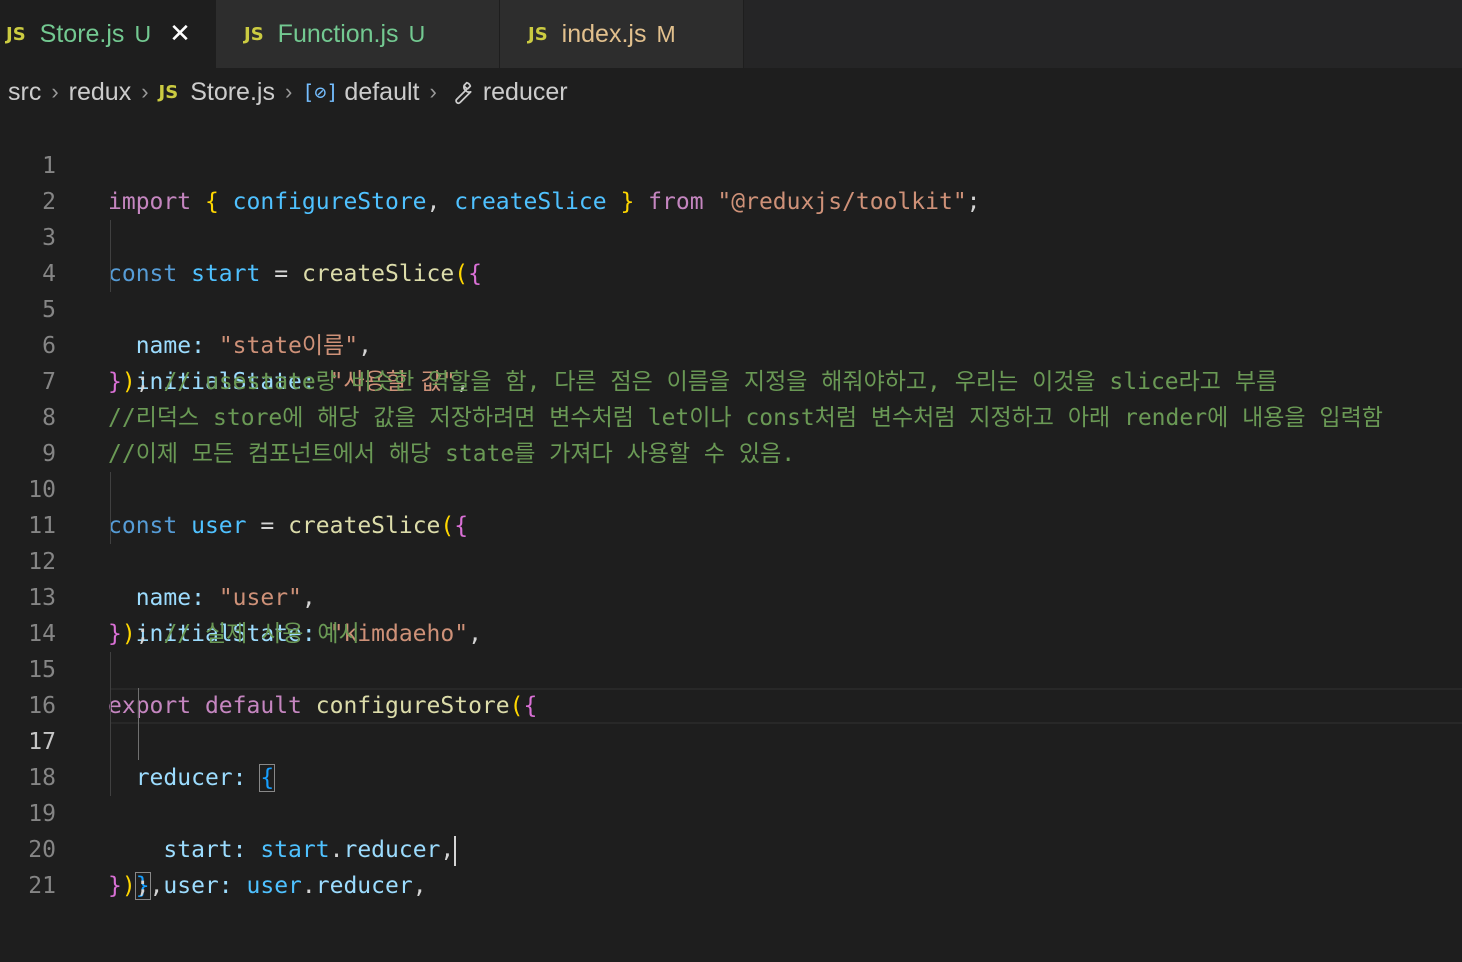  I want to click on code-line: 13 }); // 실제 사용 예시, so click(731, 595).